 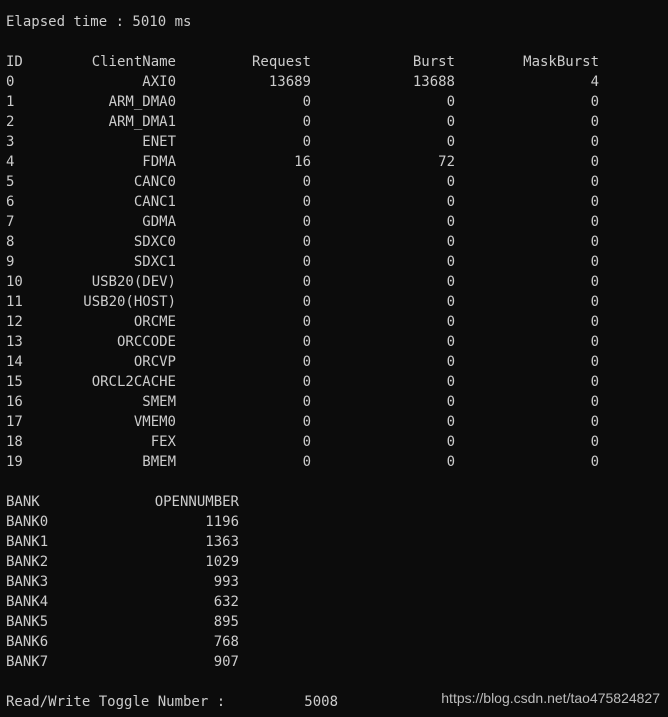 What do you see at coordinates (281, 62) in the screenshot?
I see `header-request: Request` at bounding box center [281, 62].